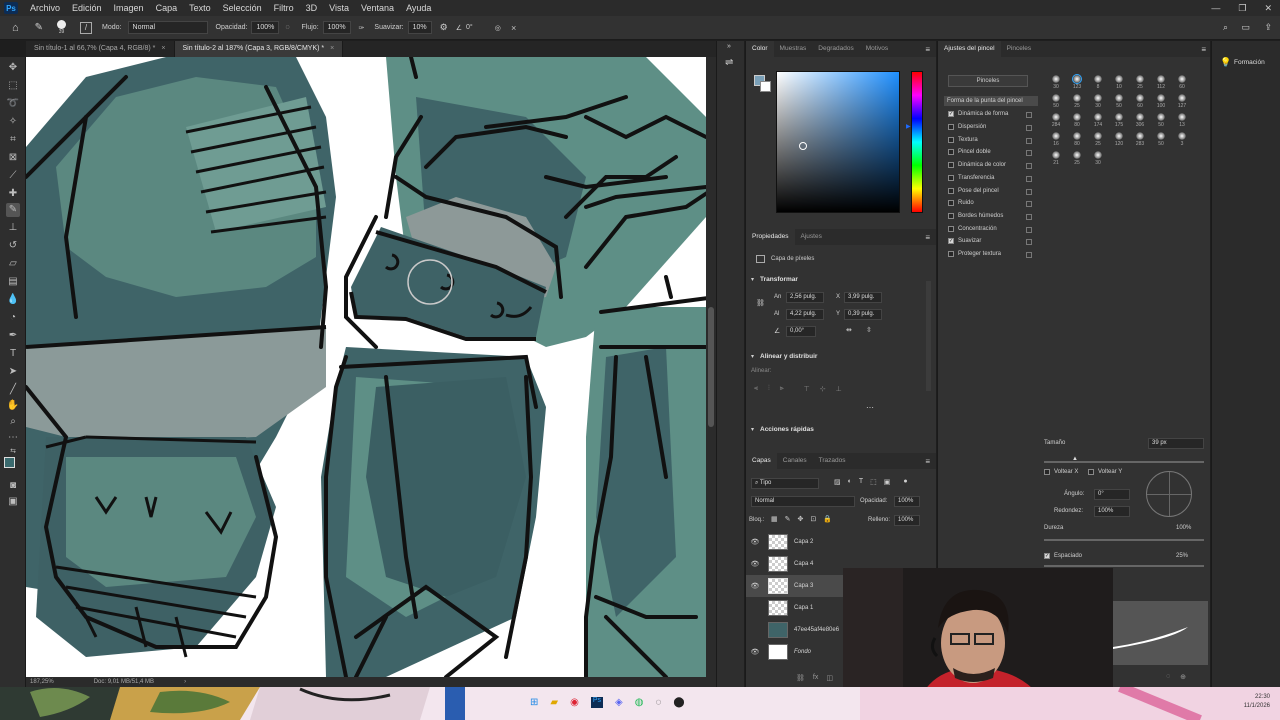  What do you see at coordinates (336, 27) in the screenshot?
I see `flow-input: 100%` at bounding box center [336, 27].